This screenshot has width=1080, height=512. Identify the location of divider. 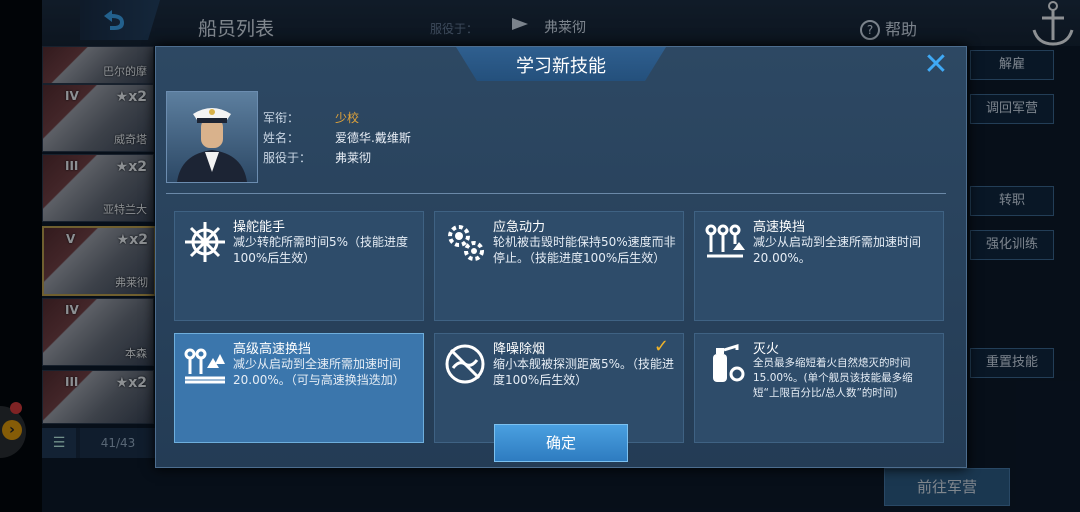
(556, 193).